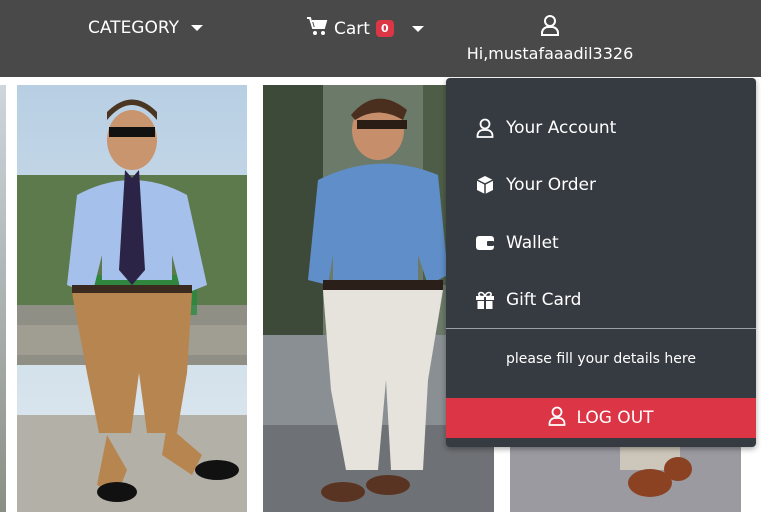 The height and width of the screenshot is (512, 761). Describe the element at coordinates (615, 418) in the screenshot. I see `logout-label: LOG OUT` at that location.